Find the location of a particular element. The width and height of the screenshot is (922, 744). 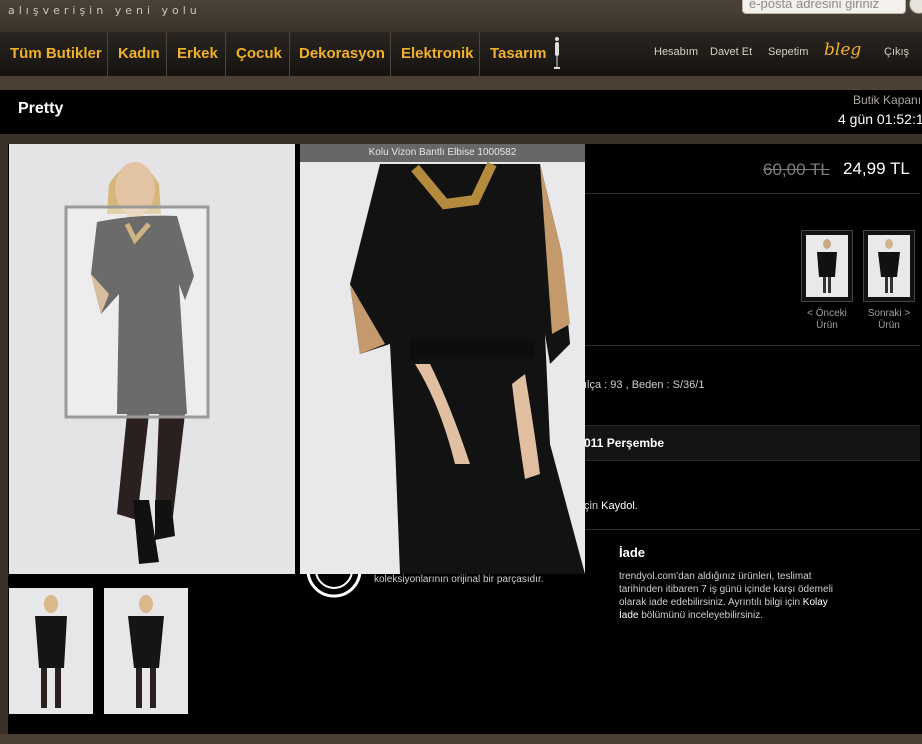

boutique-name: Pretty is located at coordinates (41, 108).